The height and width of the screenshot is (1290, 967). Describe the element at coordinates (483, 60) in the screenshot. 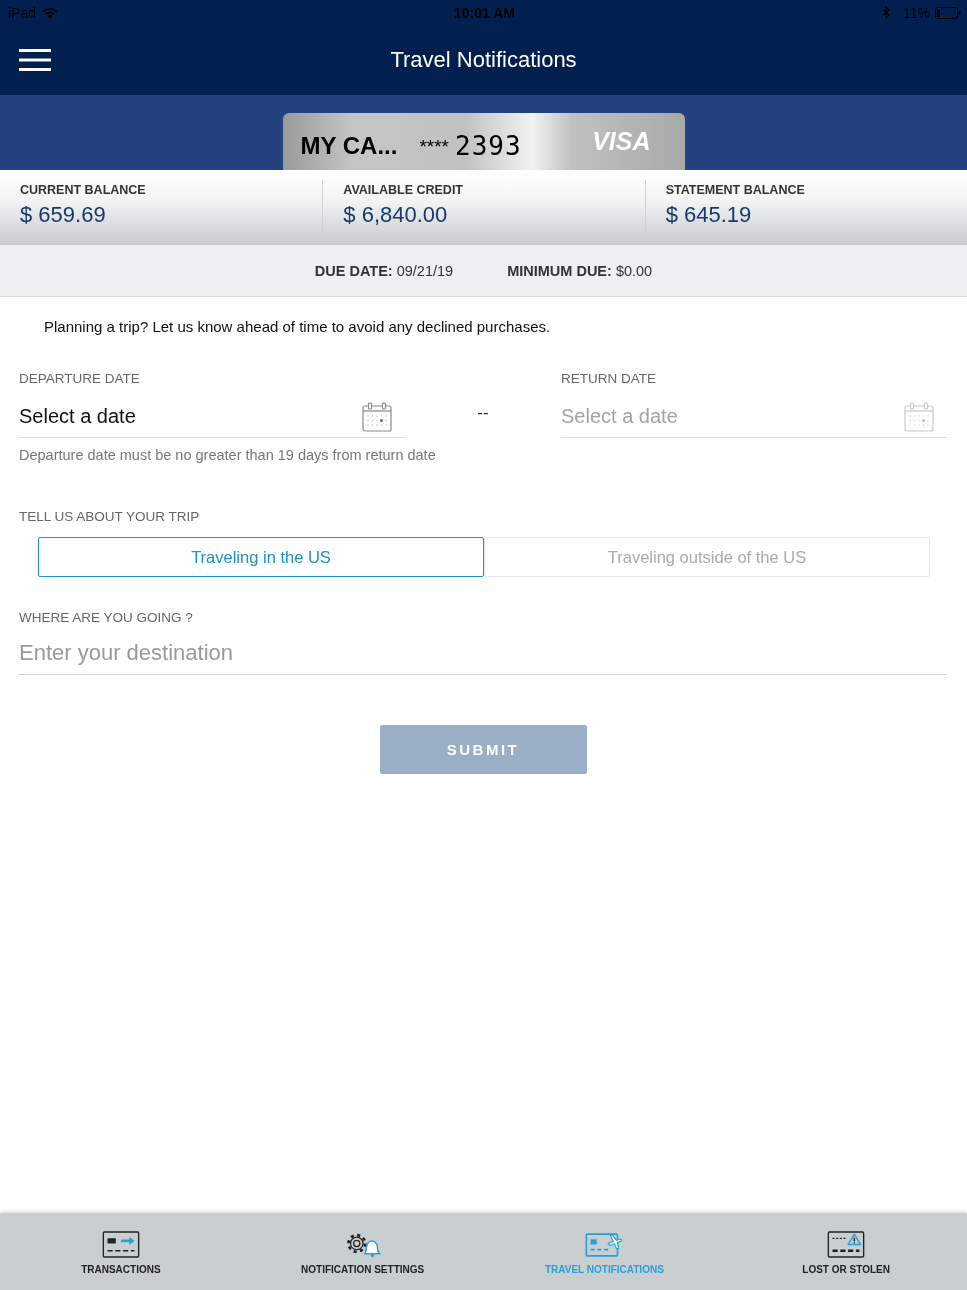

I see `screen-title: Travel Notifications` at that location.